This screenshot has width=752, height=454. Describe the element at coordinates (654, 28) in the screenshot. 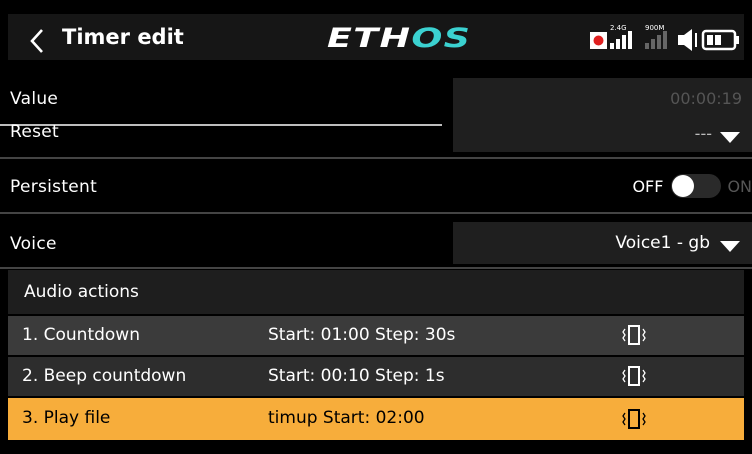

I see `signal2-label: 900M` at that location.